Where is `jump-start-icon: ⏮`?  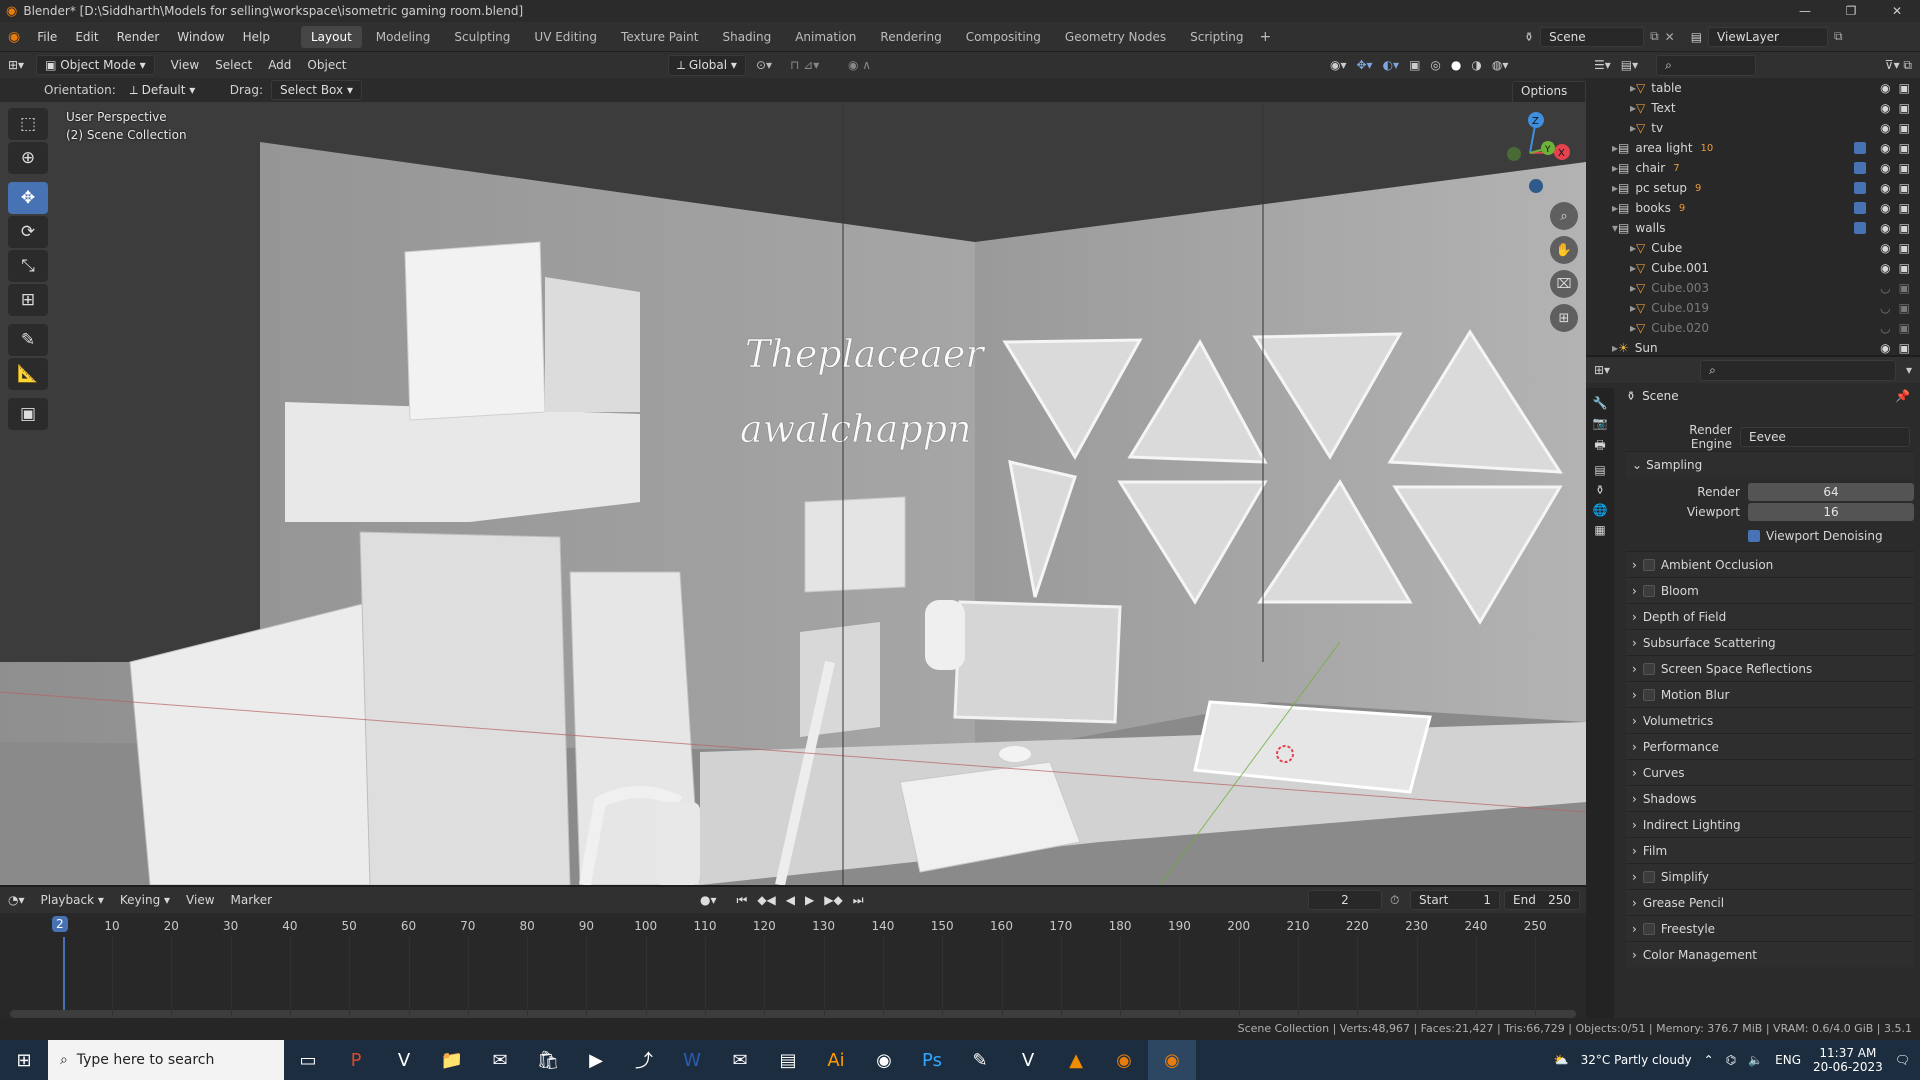 jump-start-icon: ⏮ is located at coordinates (742, 900).